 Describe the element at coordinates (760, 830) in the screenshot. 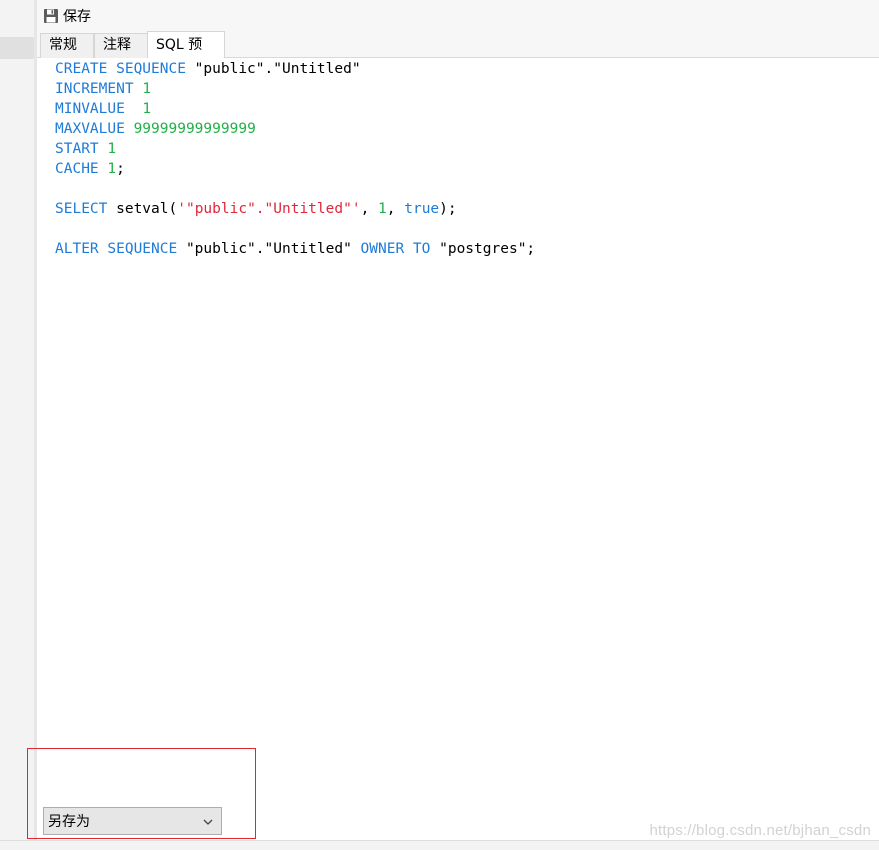

I see `watermark: https://blog.csdn.net/bjhan_csdn` at that location.